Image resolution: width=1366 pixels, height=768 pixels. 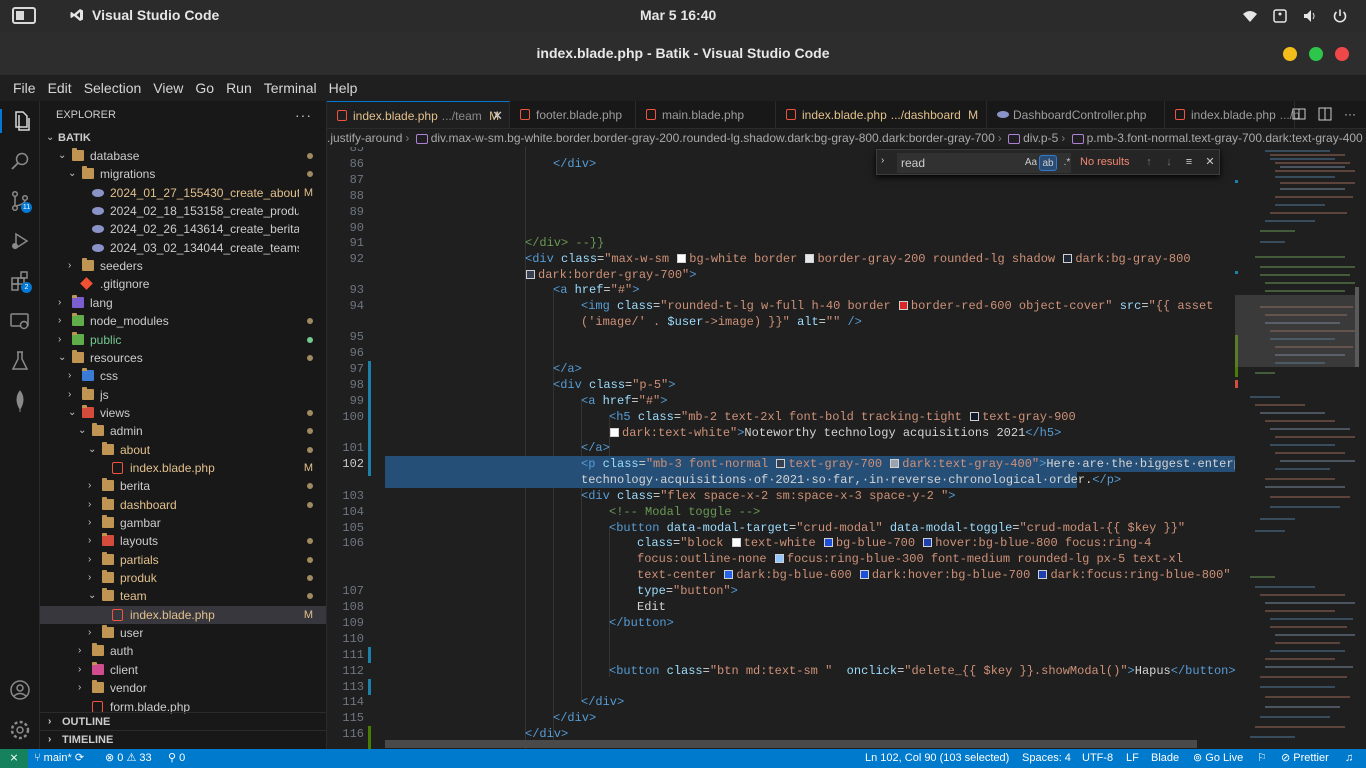 What do you see at coordinates (1290, 54) in the screenshot?
I see `minimize-button` at bounding box center [1290, 54].